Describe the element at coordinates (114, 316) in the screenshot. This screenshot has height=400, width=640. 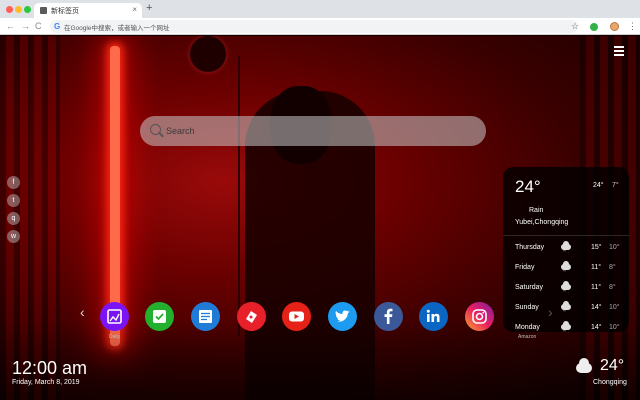
I see `wallpaper-app-icon` at that location.